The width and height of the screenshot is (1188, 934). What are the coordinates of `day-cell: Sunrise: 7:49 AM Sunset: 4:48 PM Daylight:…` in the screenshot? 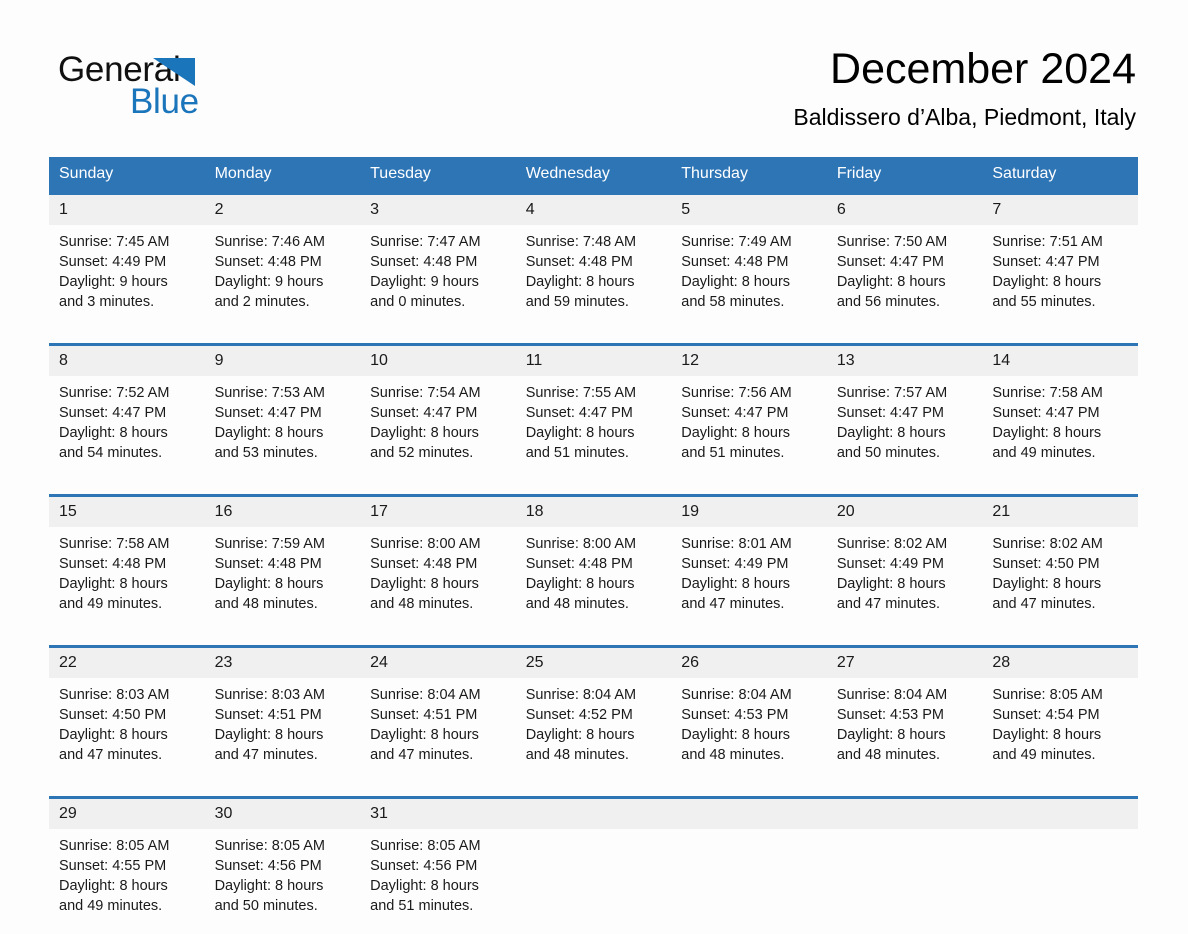 It's located at (749, 277).